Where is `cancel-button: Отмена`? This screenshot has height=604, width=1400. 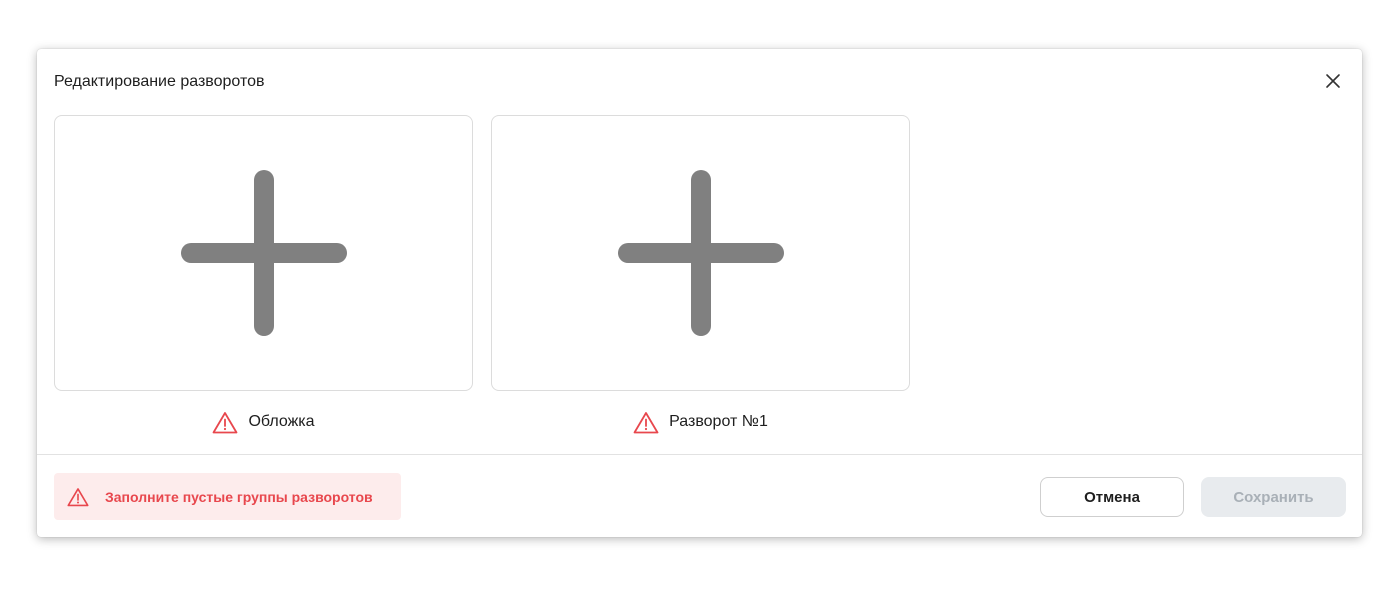
cancel-button: Отмена is located at coordinates (1112, 497).